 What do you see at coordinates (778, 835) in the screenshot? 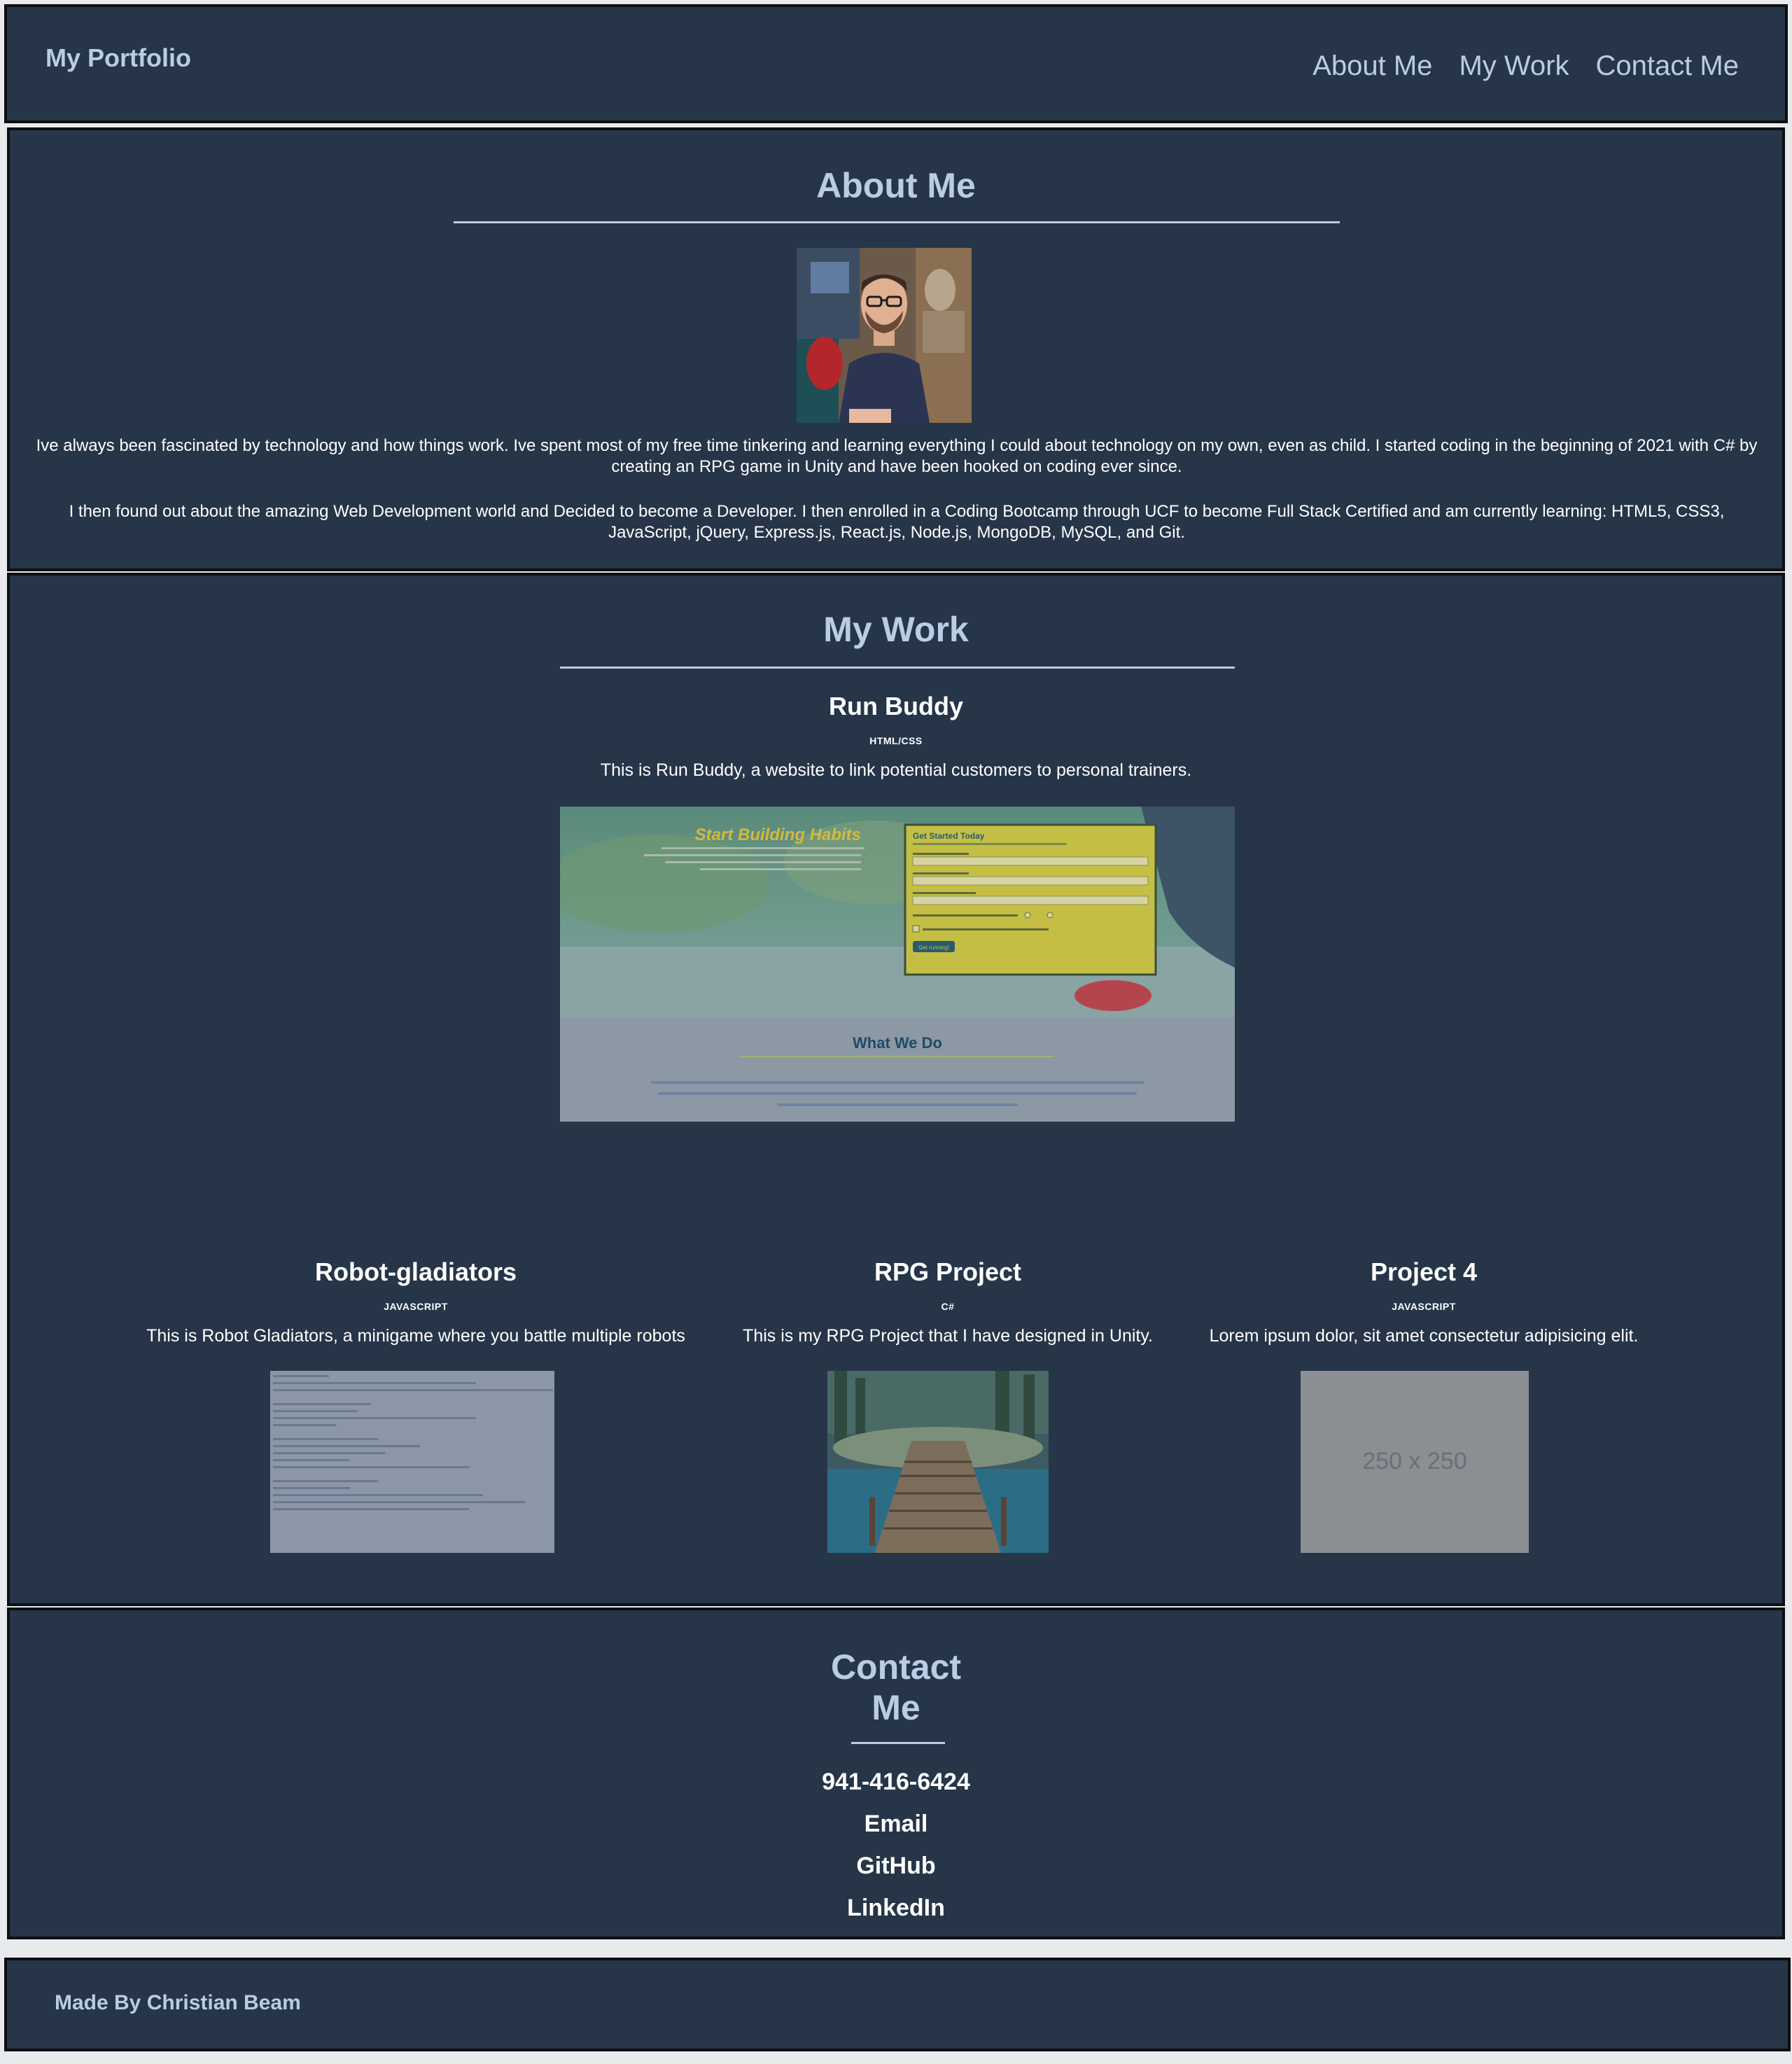
I see `hero-heading: Start Building Habits` at bounding box center [778, 835].